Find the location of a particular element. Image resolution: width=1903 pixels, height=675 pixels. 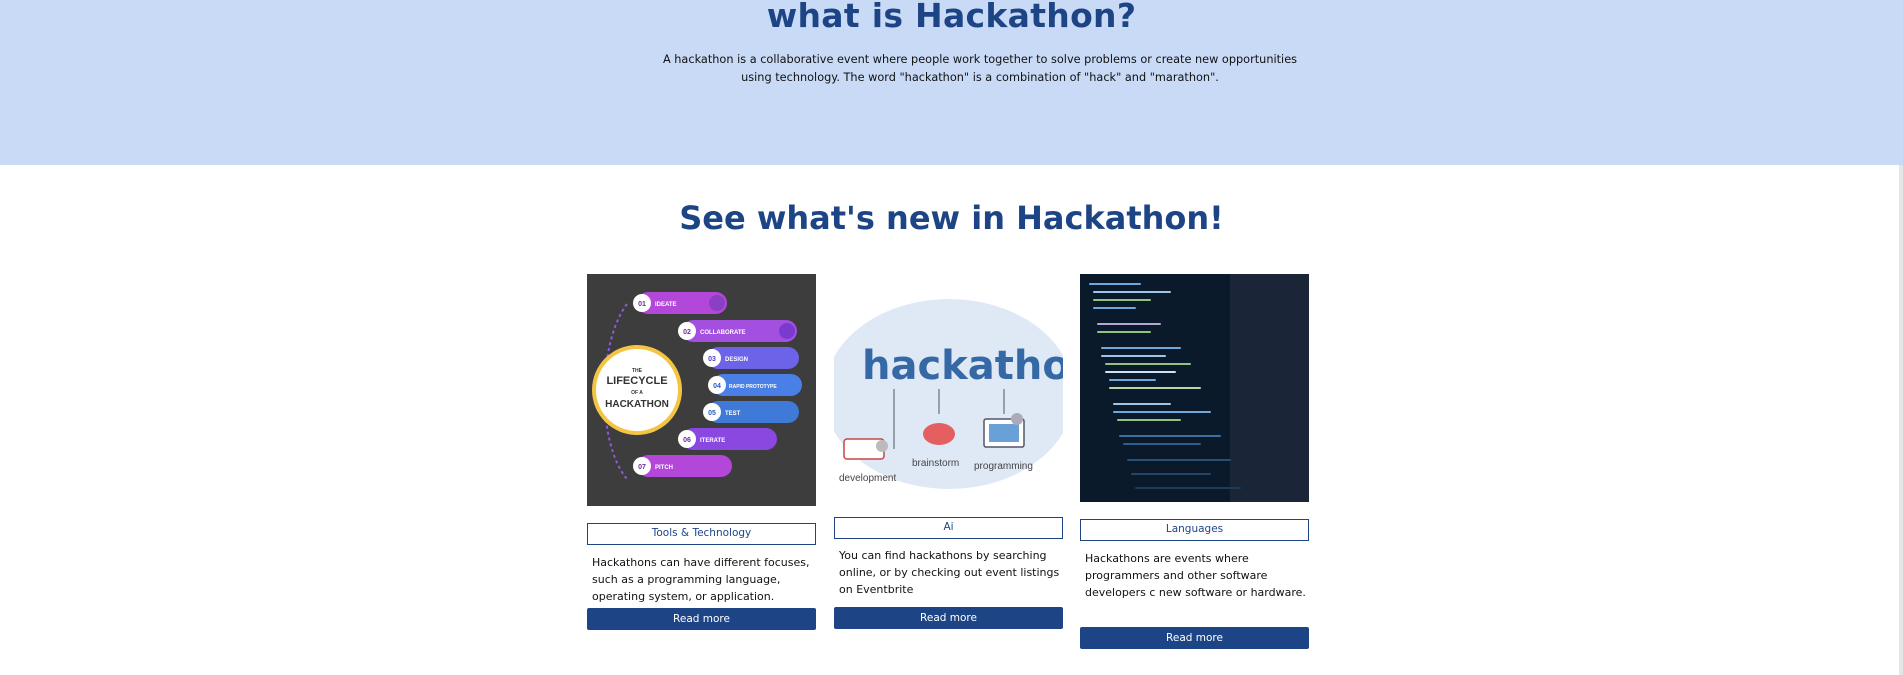

scrollbar is located at coordinates (1901, 420).